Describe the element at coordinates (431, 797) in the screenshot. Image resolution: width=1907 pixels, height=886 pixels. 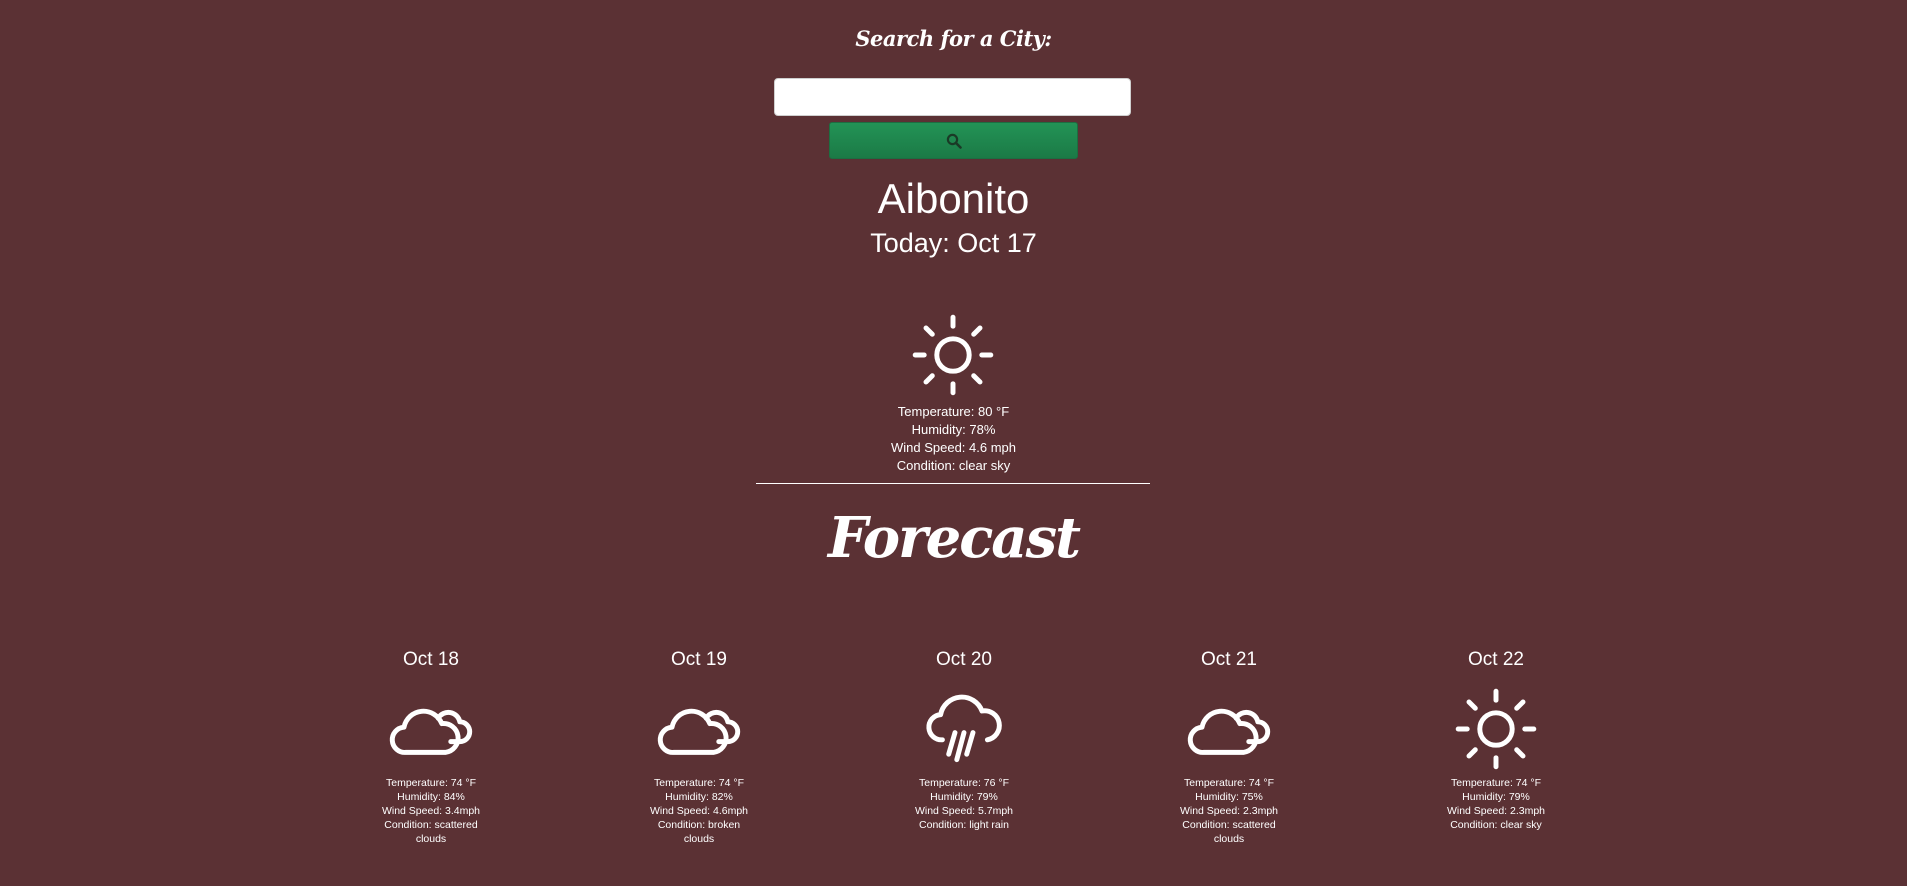
I see `forecast-humidity: Humidity: 84%` at that location.